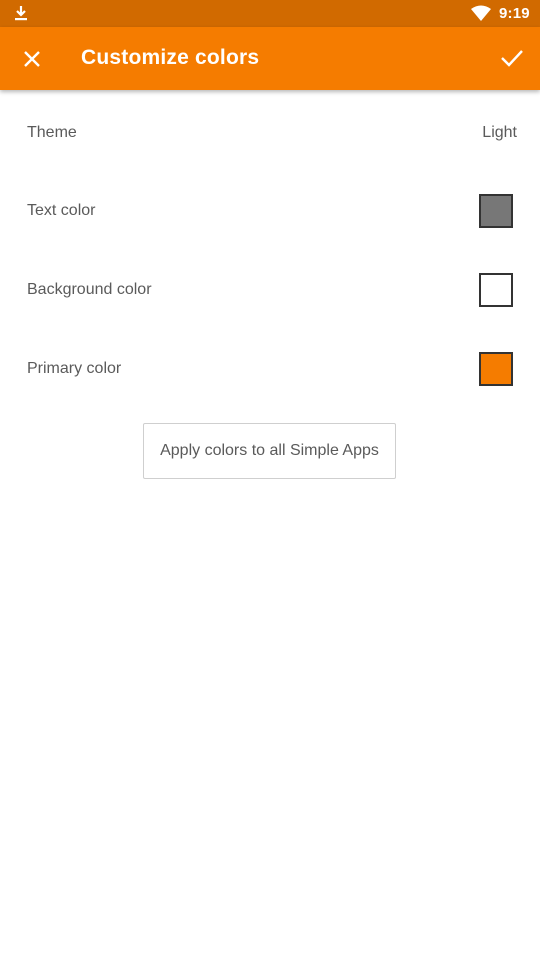 This screenshot has width=540, height=960. Describe the element at coordinates (499, 133) in the screenshot. I see `theme-value: Light` at that location.